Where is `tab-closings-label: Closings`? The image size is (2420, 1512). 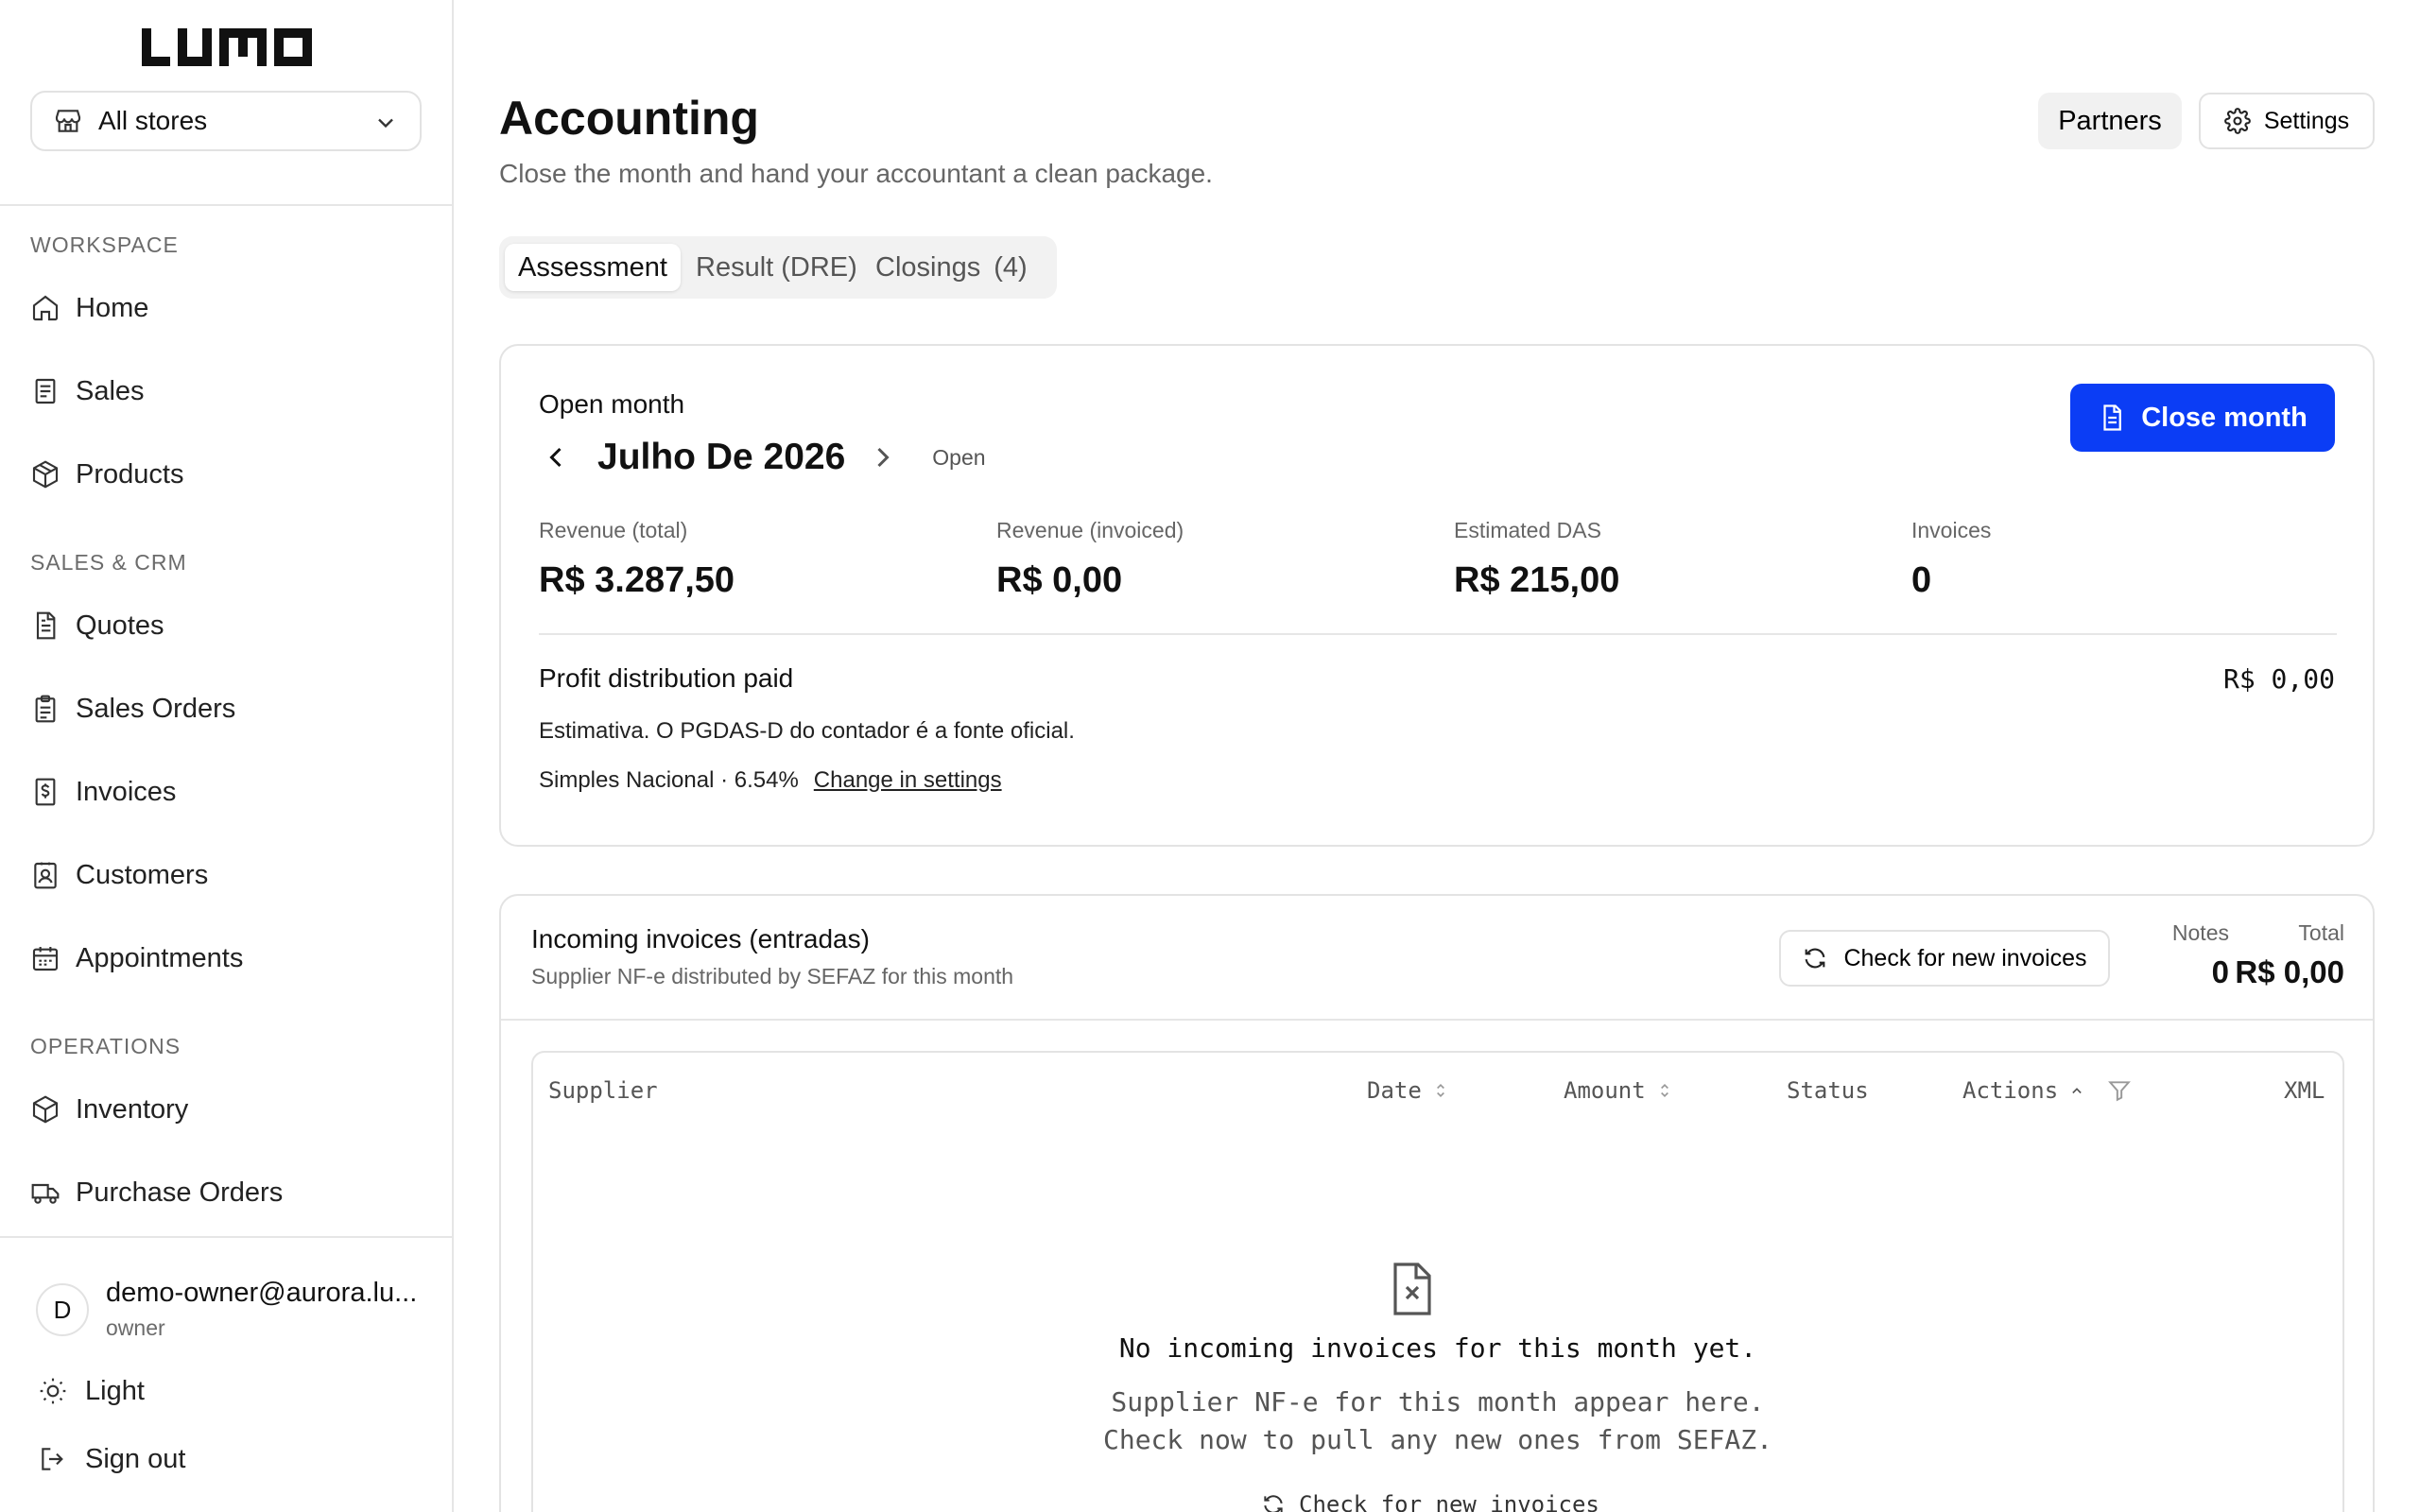 tab-closings-label: Closings is located at coordinates (928, 267).